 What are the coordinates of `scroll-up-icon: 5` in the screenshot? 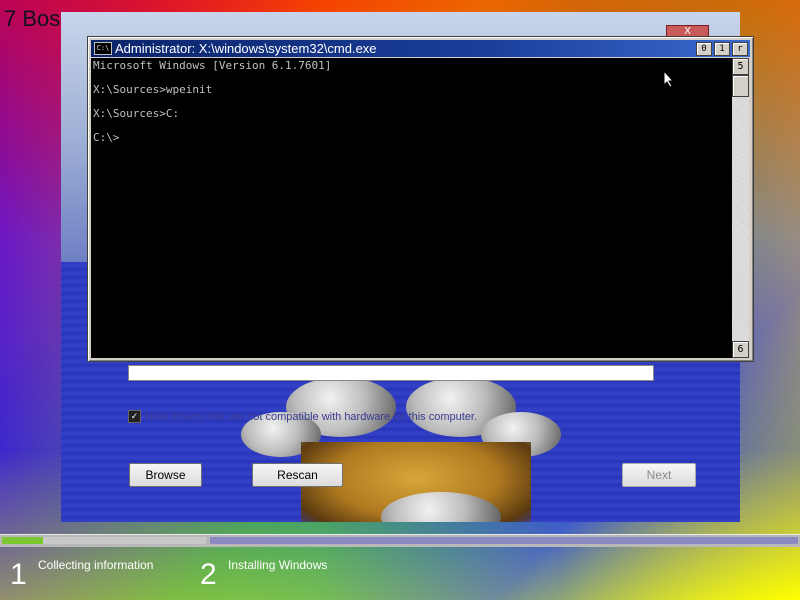 It's located at (740, 66).